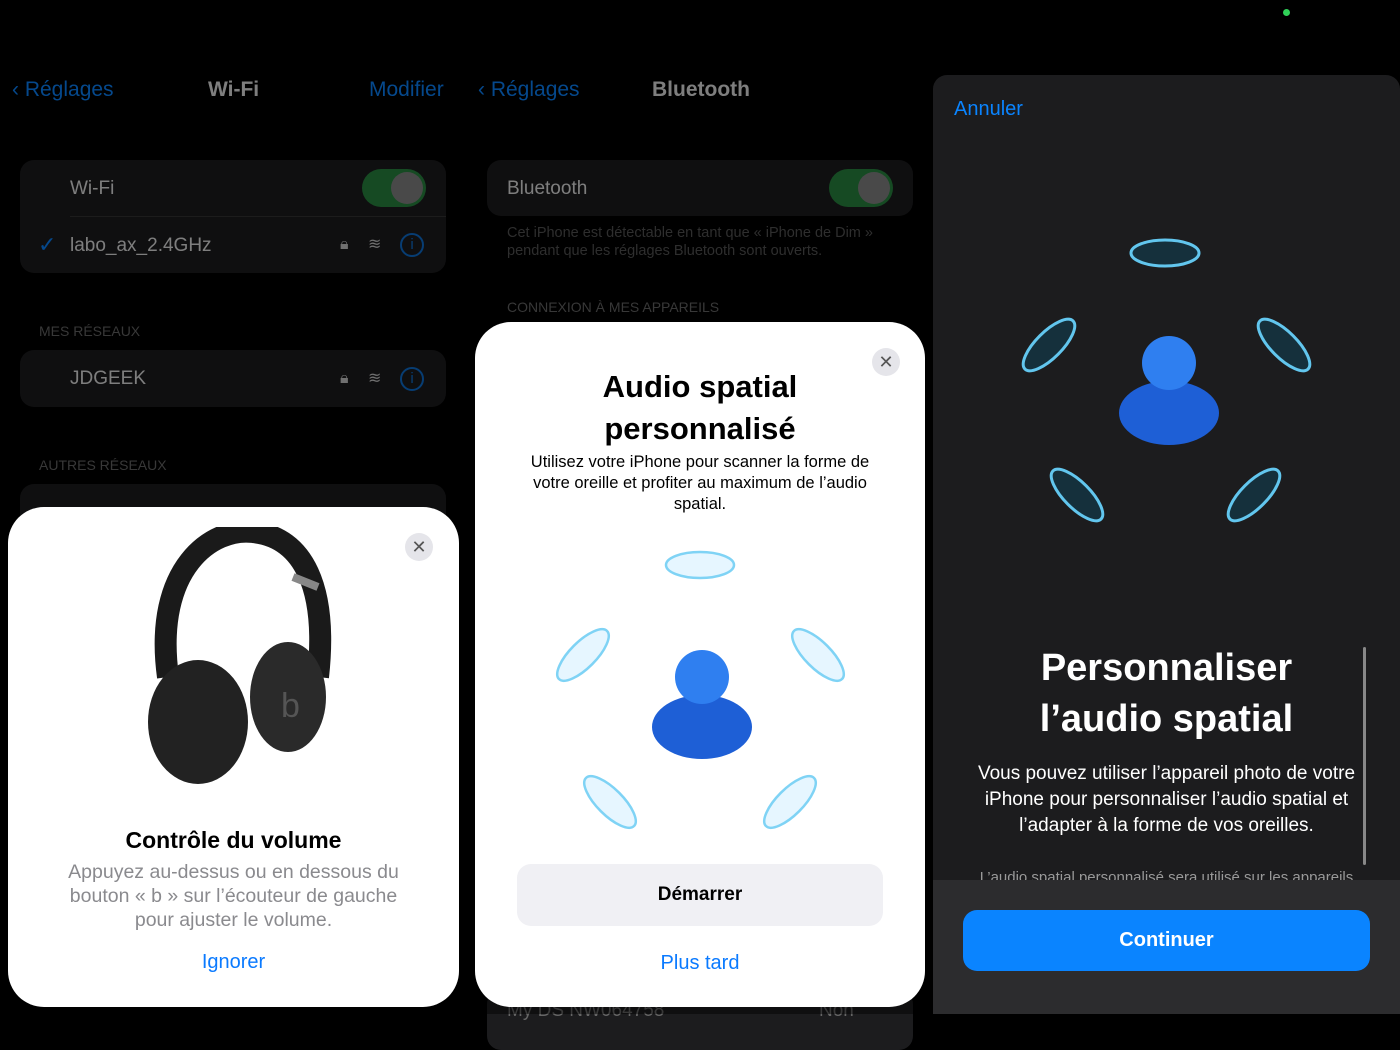 Image resolution: width=1400 pixels, height=1050 pixels. I want to click on cancel-button: Annuler, so click(988, 109).